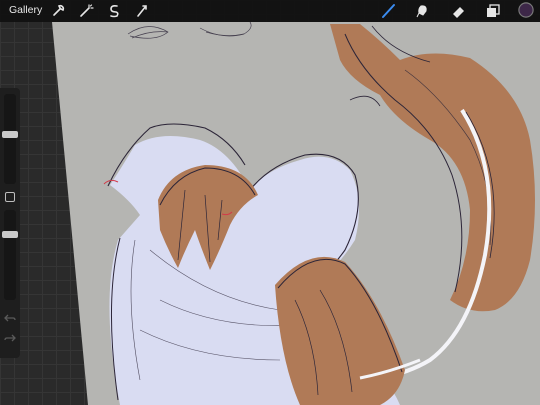 Image resolution: width=540 pixels, height=405 pixels. What do you see at coordinates (388, 11) in the screenshot?
I see `brush-icon` at bounding box center [388, 11].